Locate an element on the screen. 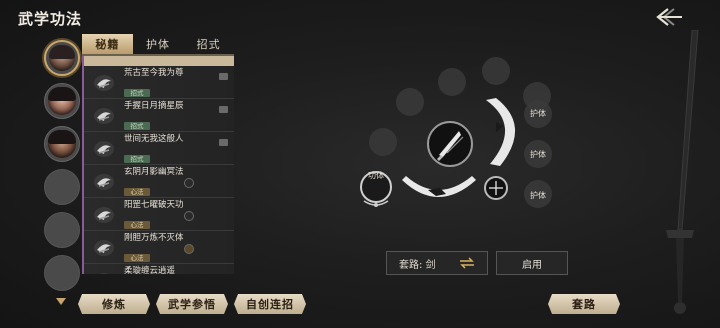 The height and width of the screenshot is (328, 720). skill-name: 柔璇缠云逍遥 is located at coordinates (150, 270).